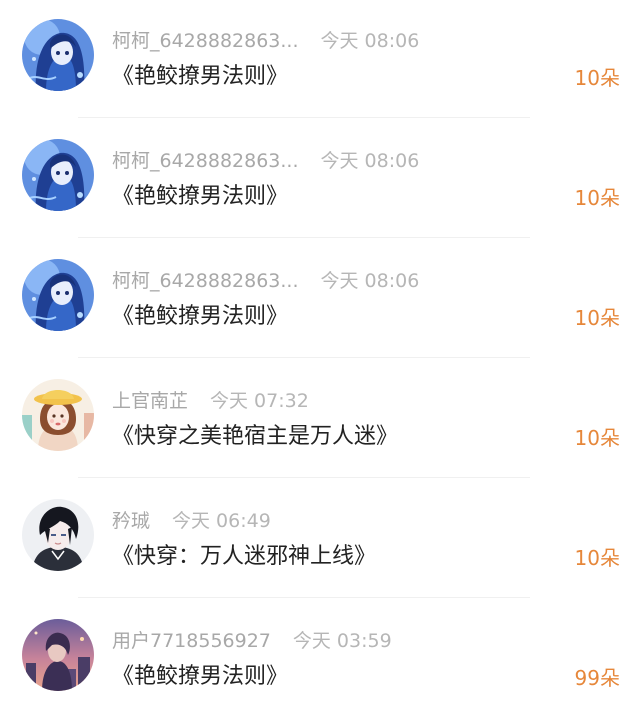 Image resolution: width=640 pixels, height=720 pixels. What do you see at coordinates (131, 519) in the screenshot?
I see `sender-name: 矜珹` at bounding box center [131, 519].